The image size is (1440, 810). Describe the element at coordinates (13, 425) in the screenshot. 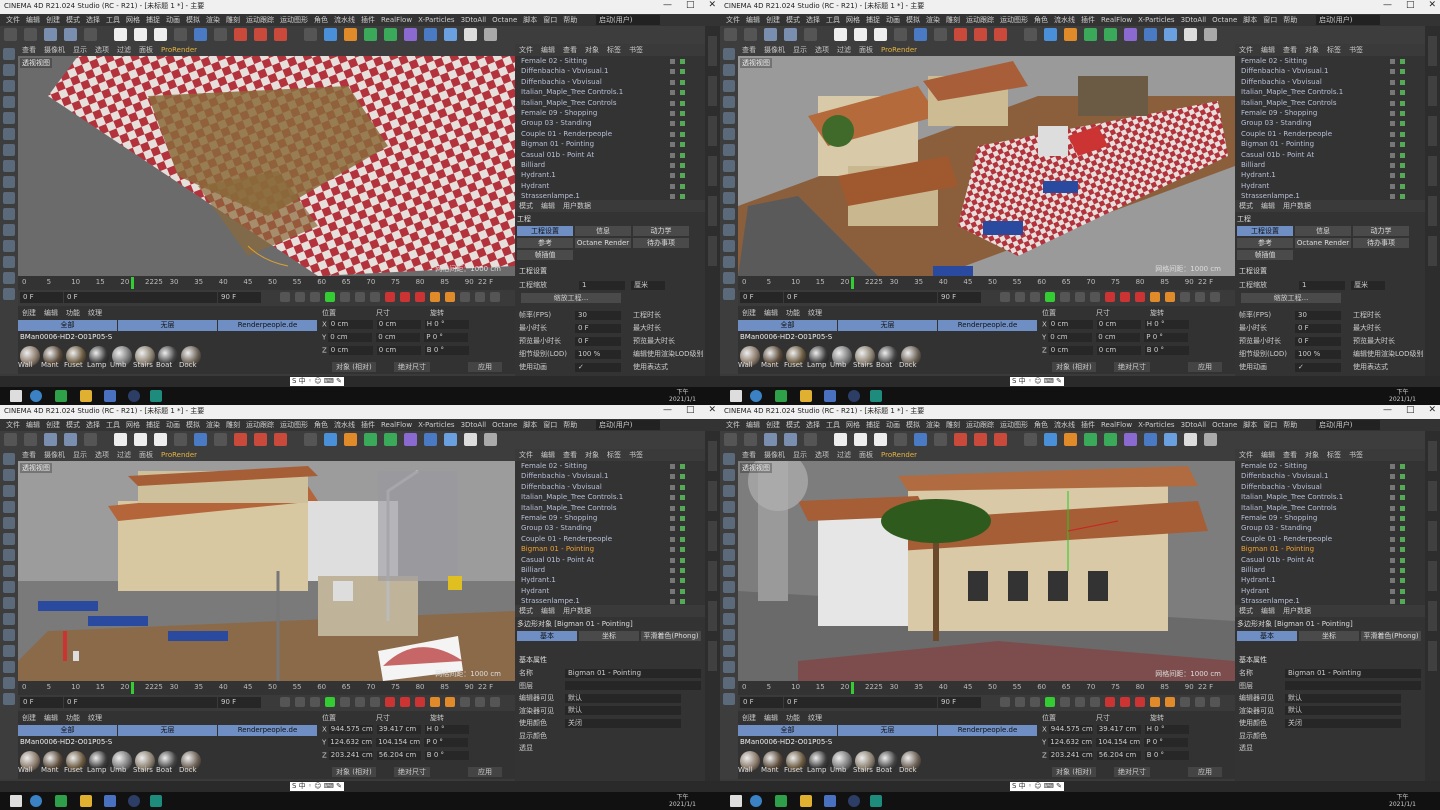

I see `menu-item: 文件` at that location.